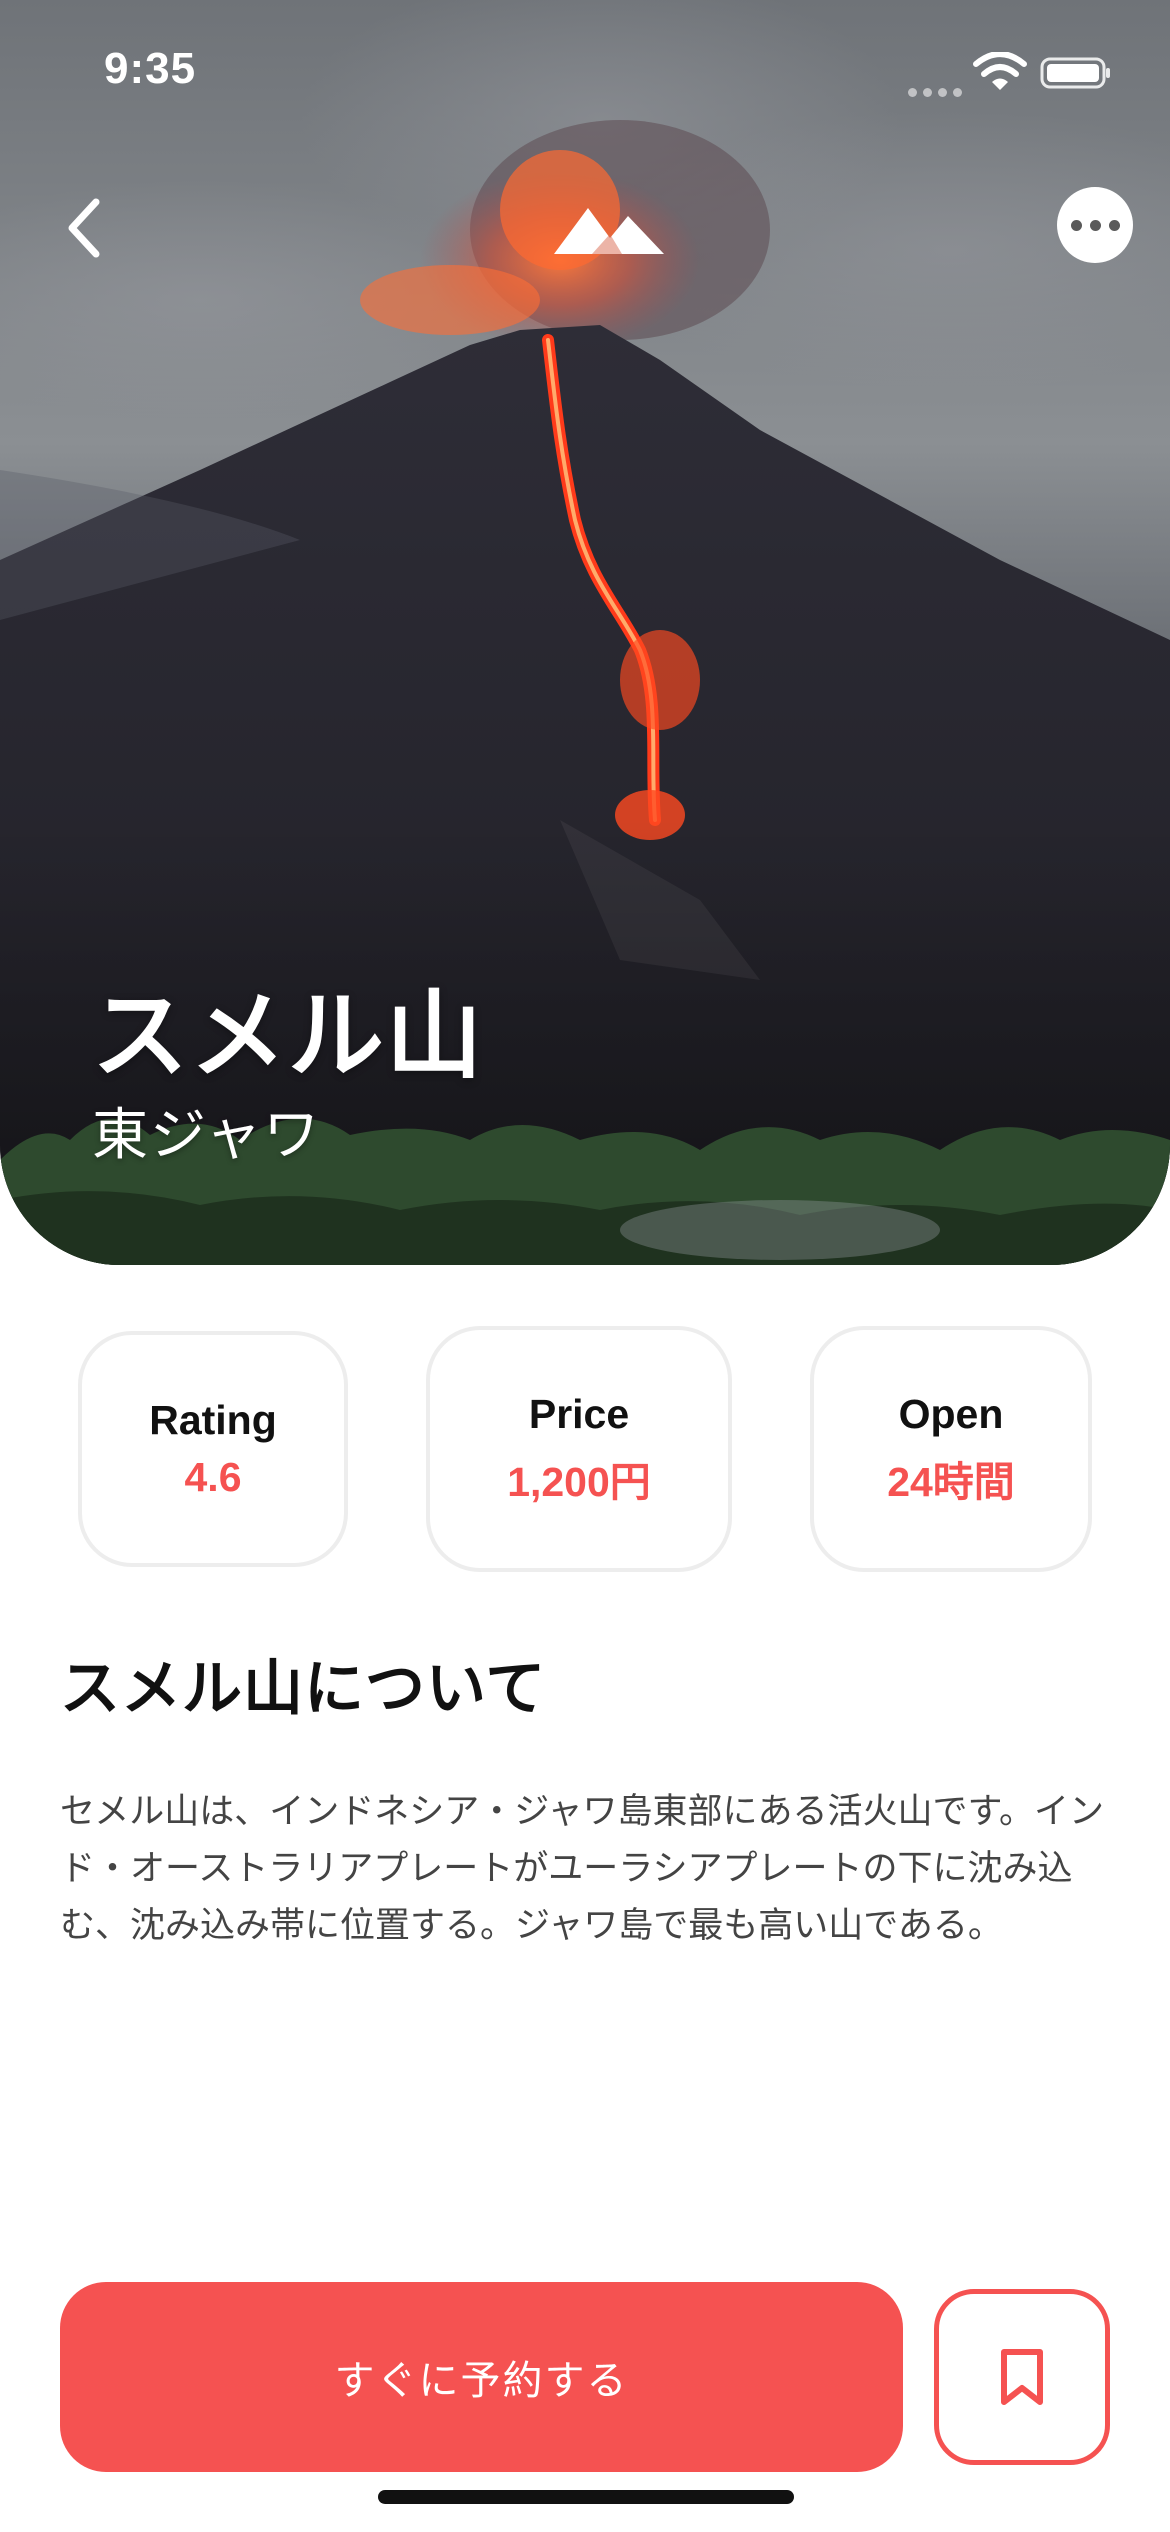 Image resolution: width=1170 pixels, height=2532 pixels. I want to click on status-bar: 9:35, so click(585, 75).